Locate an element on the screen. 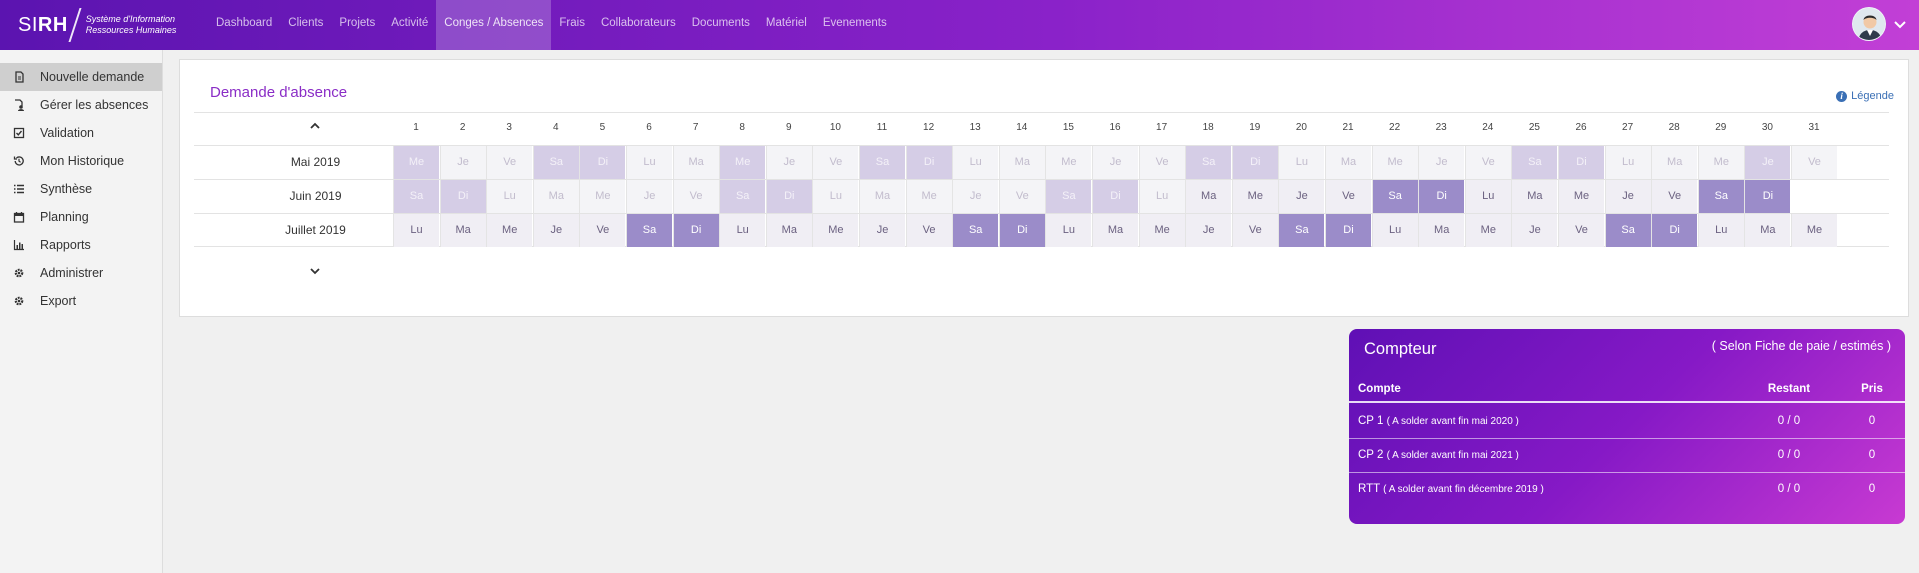  sidebar-item-mon-historique: Mon Historique is located at coordinates (81, 161).